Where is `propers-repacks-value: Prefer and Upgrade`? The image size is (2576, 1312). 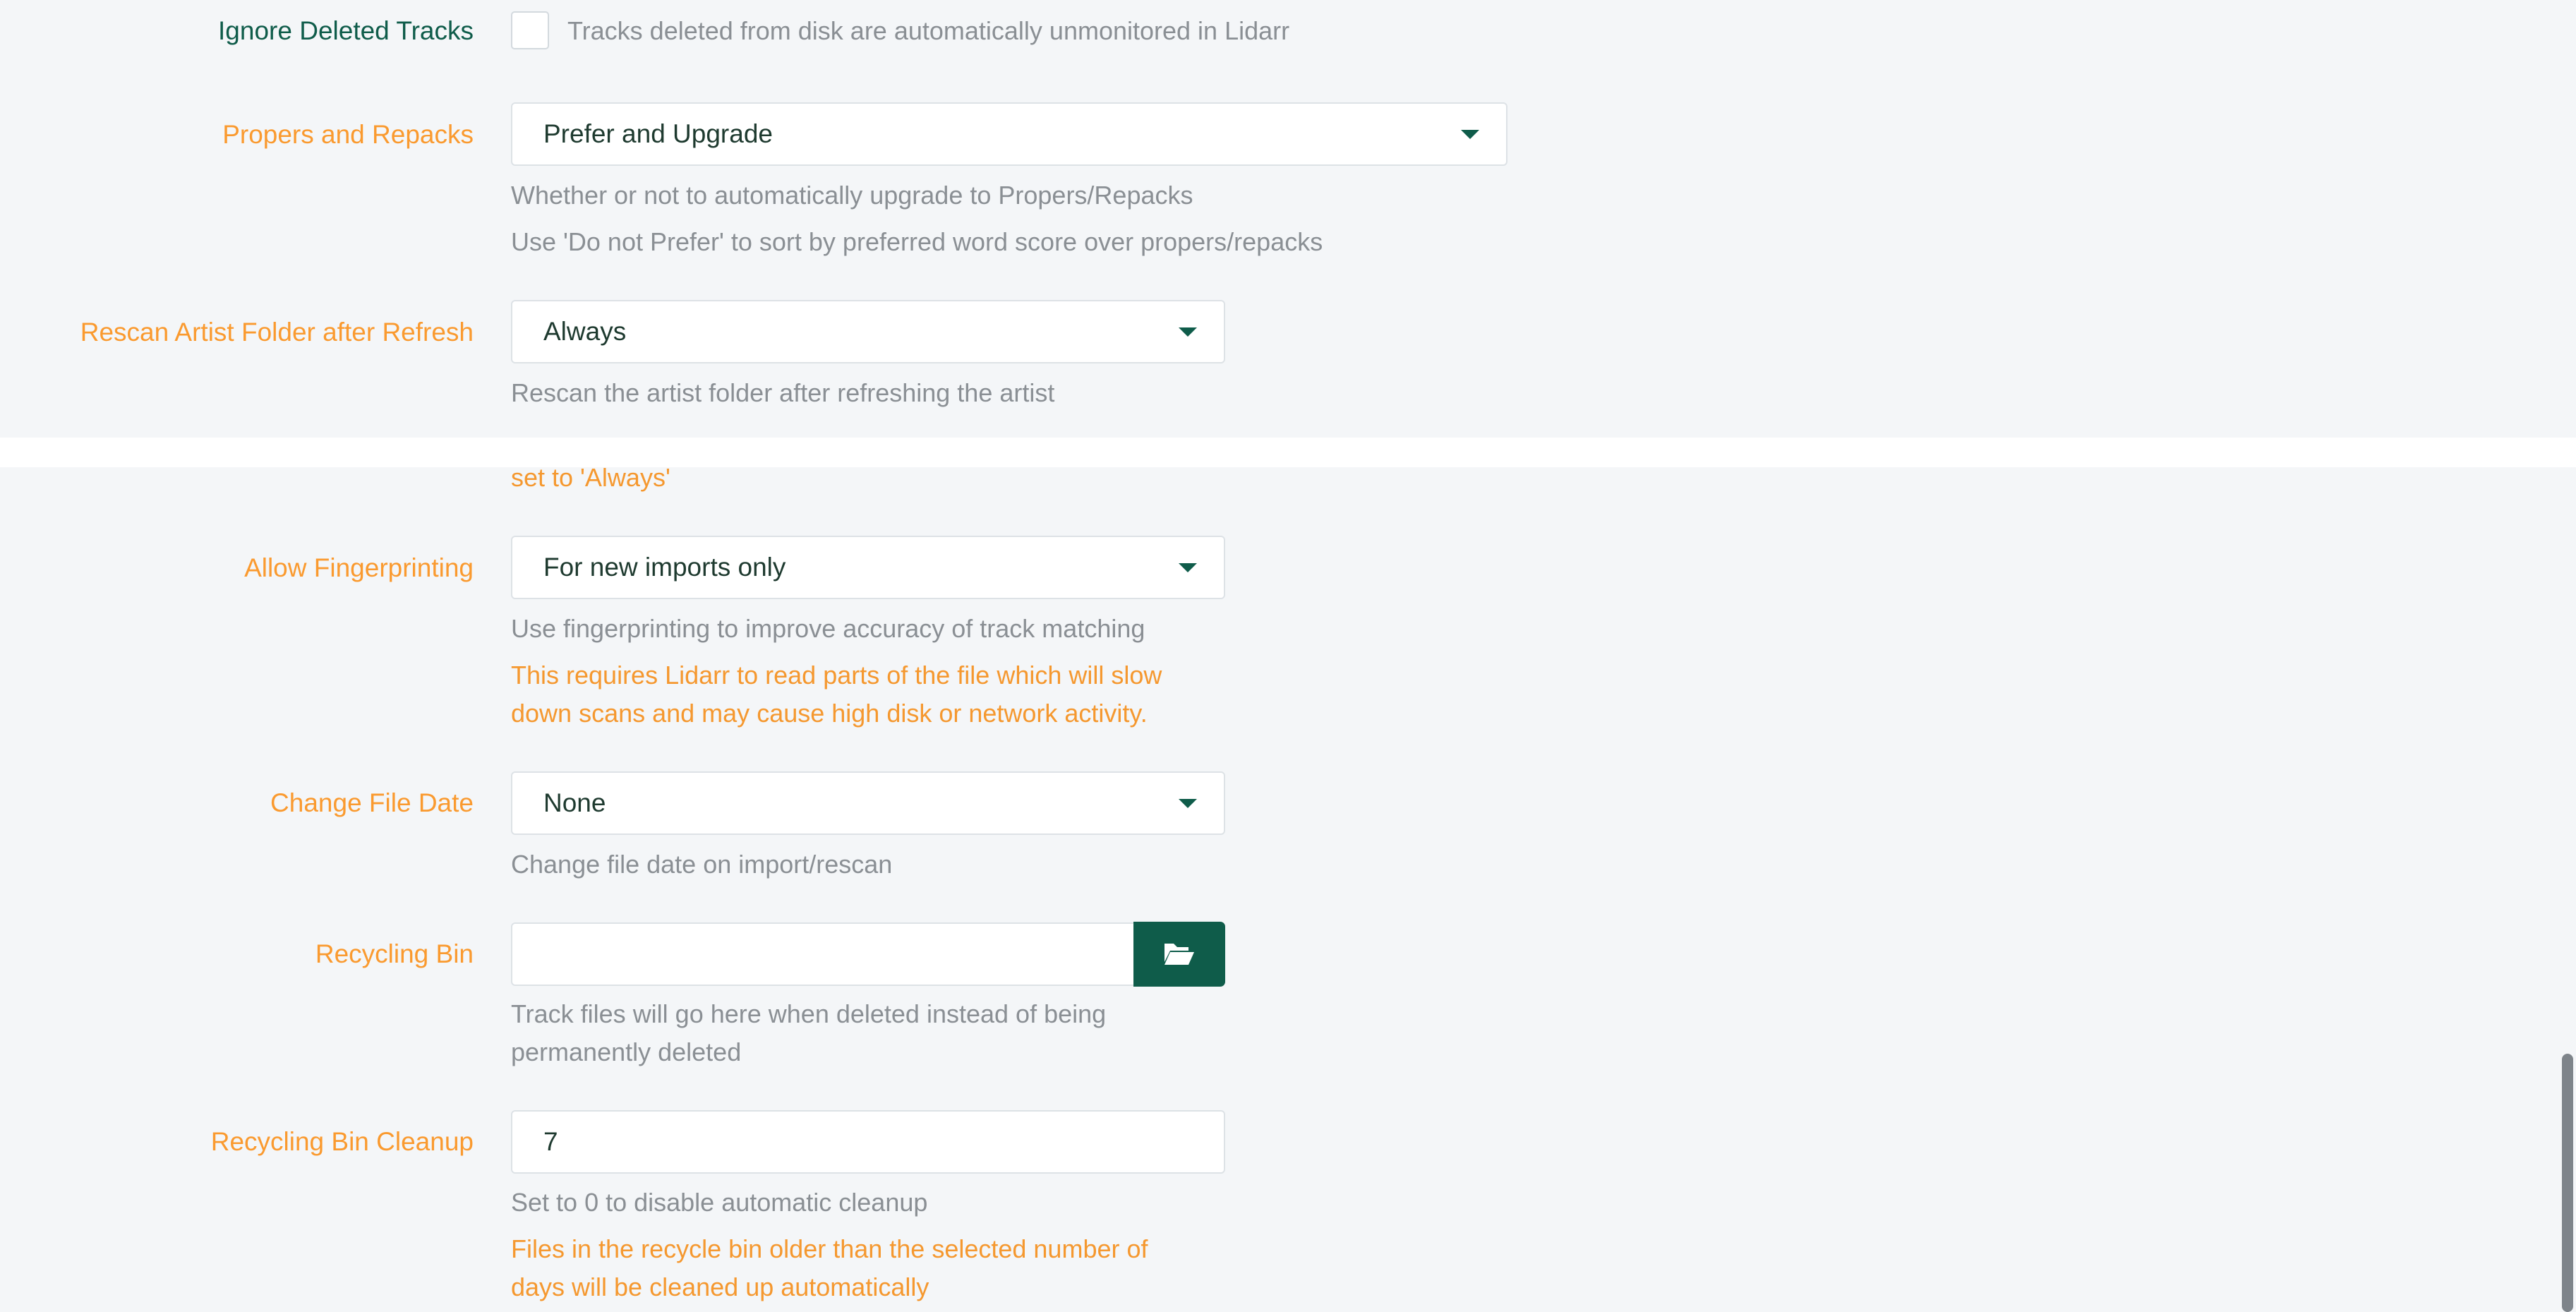
propers-repacks-value: Prefer and Upgrade is located at coordinates (658, 134).